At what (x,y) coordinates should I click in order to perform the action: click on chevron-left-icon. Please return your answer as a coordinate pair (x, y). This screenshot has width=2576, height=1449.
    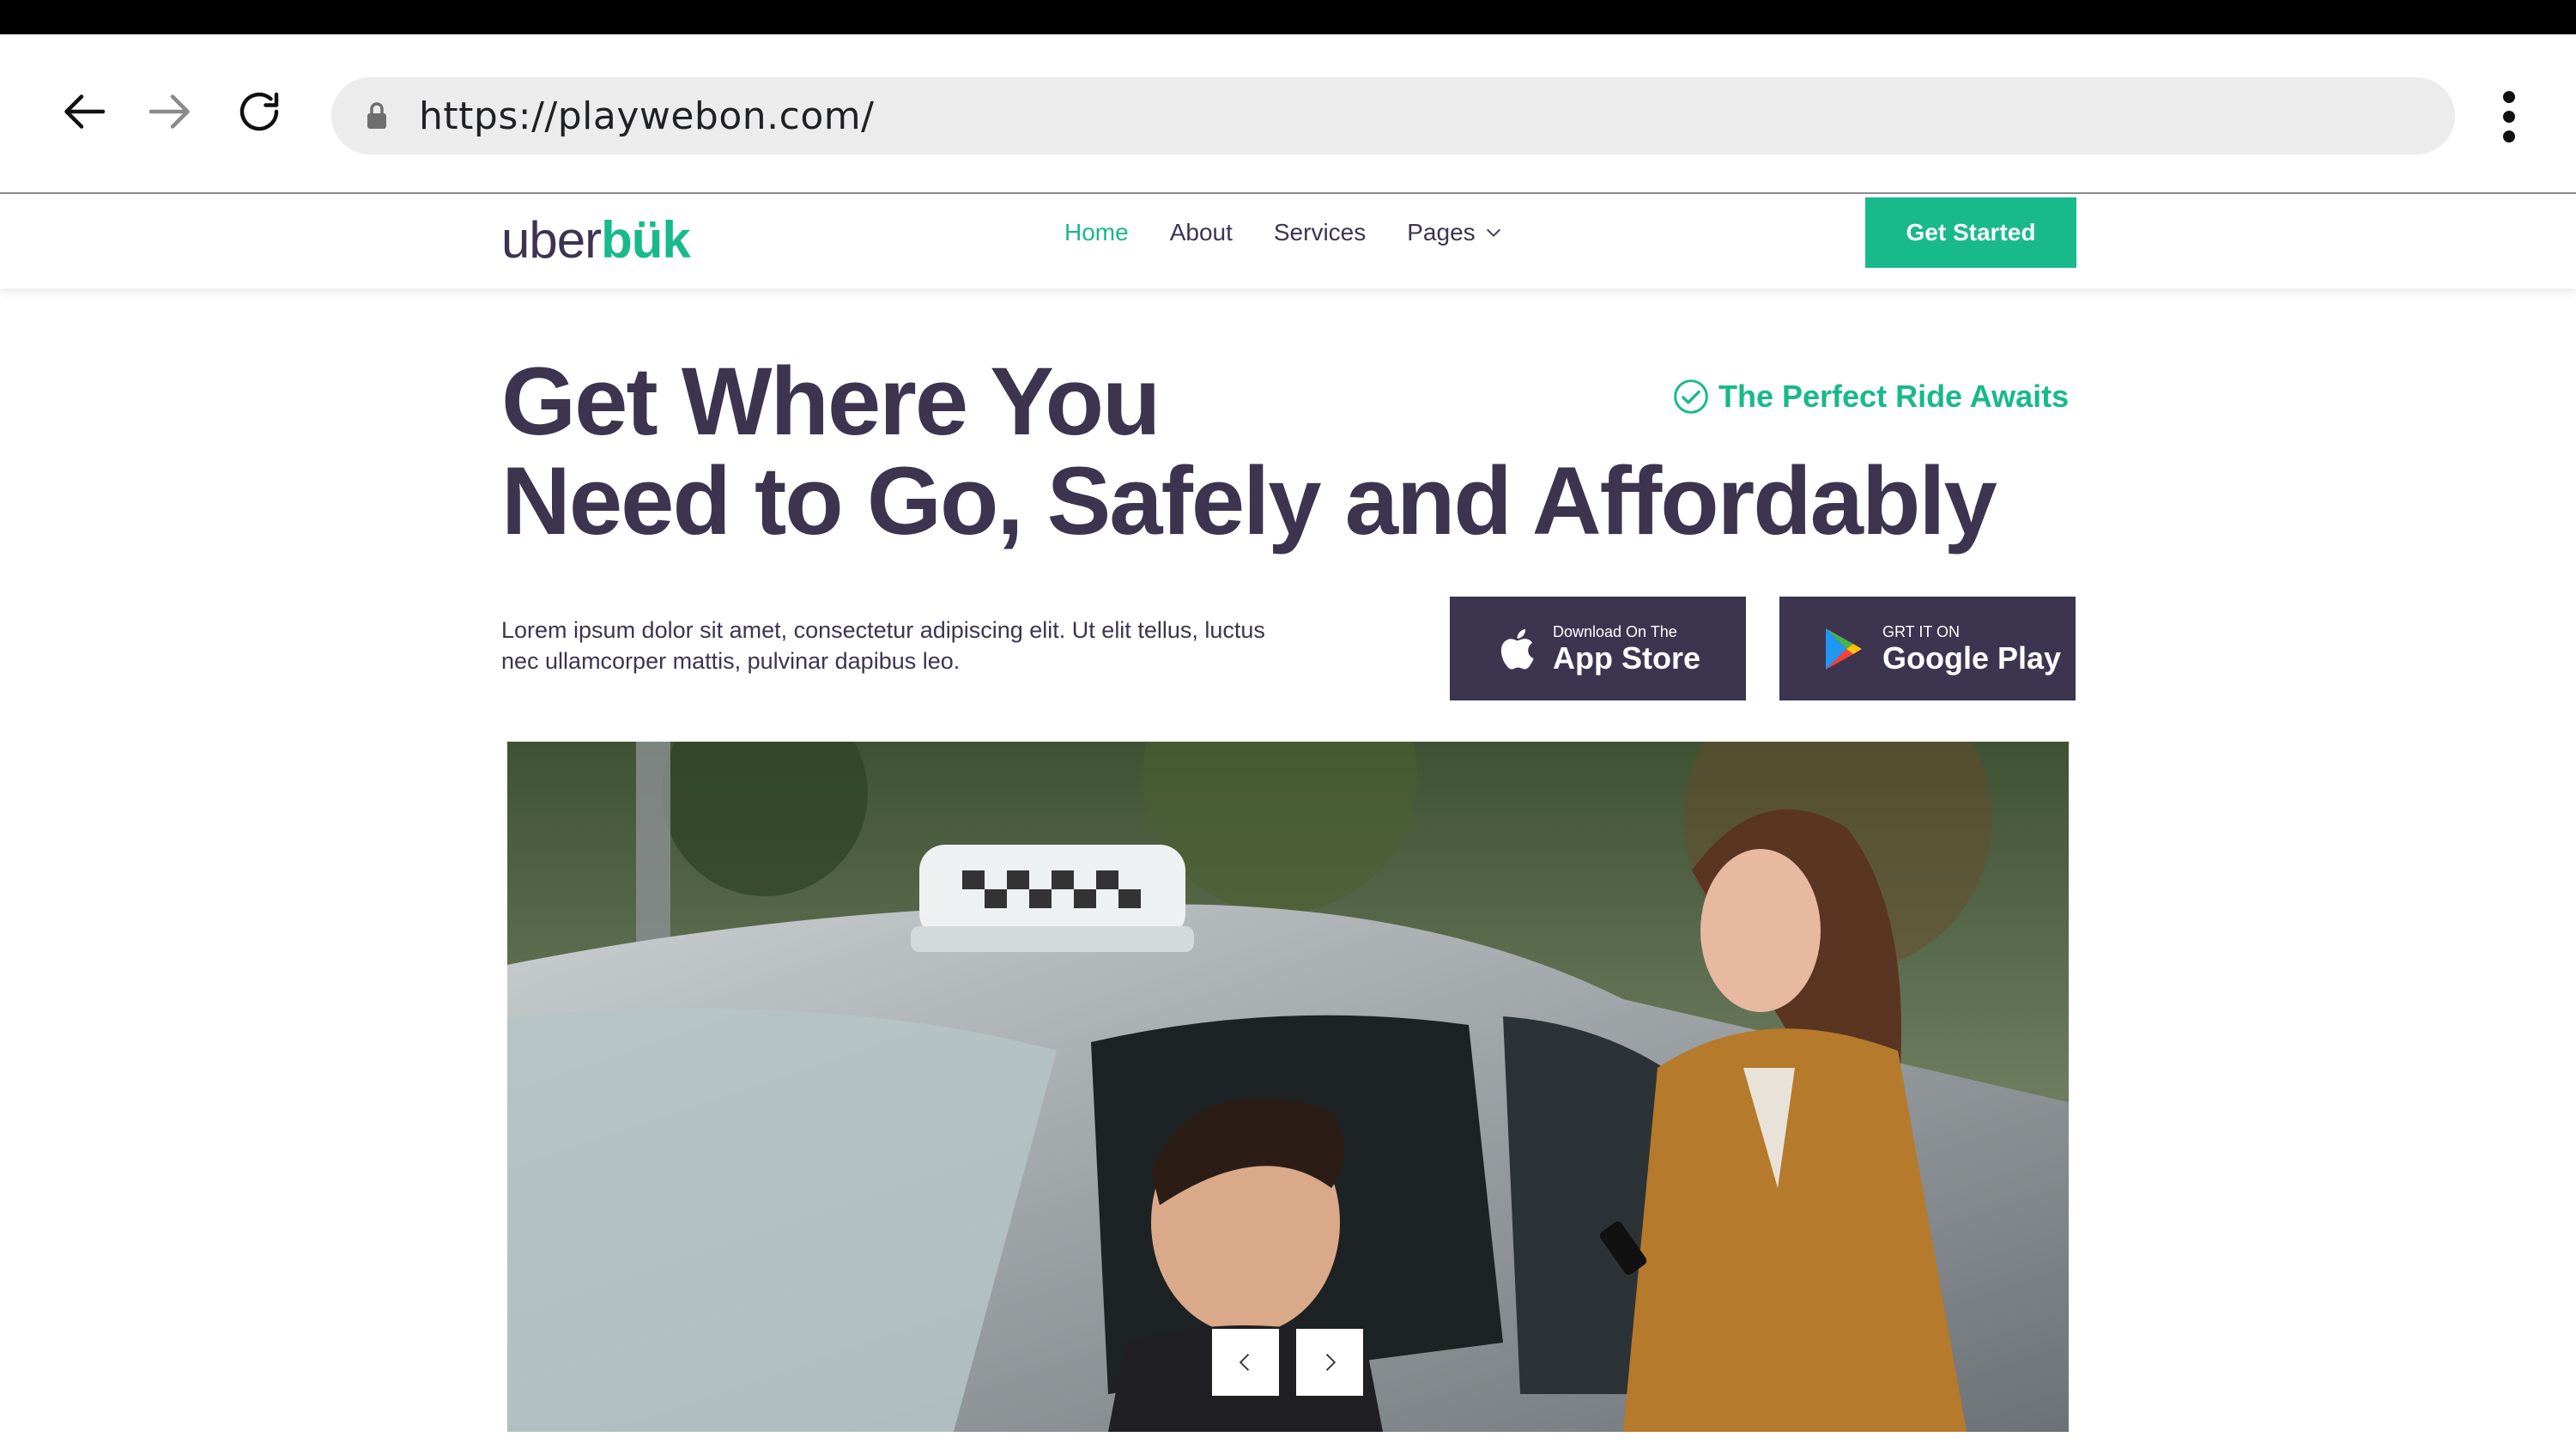
    Looking at the image, I should click on (1244, 1362).